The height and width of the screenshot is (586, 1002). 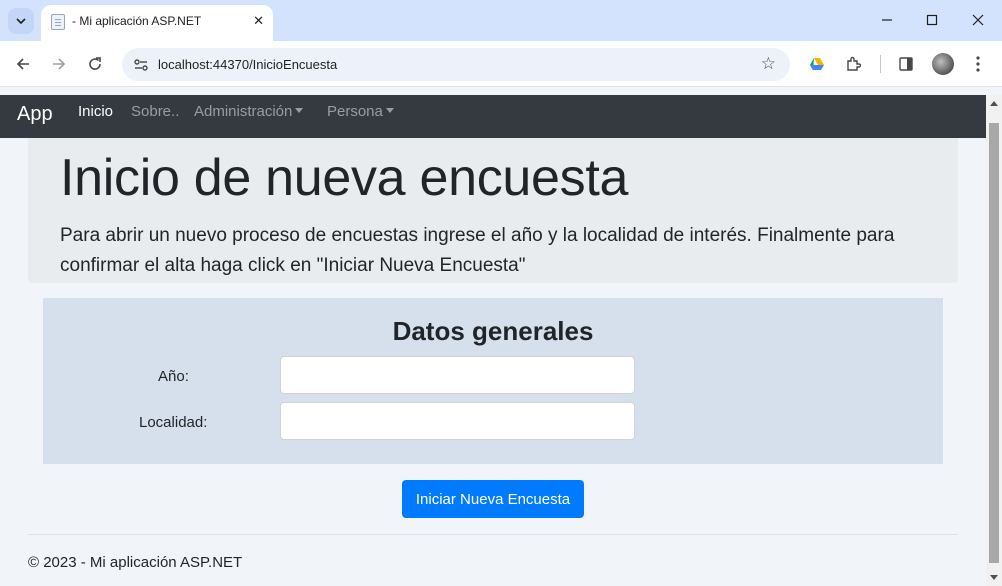 What do you see at coordinates (137, 21) in the screenshot?
I see `tab-title: - Mi aplicación ASP.NET` at bounding box center [137, 21].